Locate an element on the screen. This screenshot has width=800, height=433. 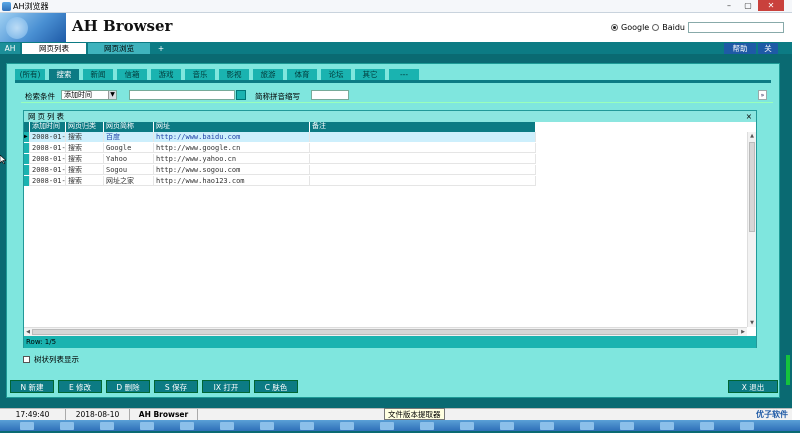
tree-checkbox-label: 树状列表显示 is located at coordinates (56, 359).